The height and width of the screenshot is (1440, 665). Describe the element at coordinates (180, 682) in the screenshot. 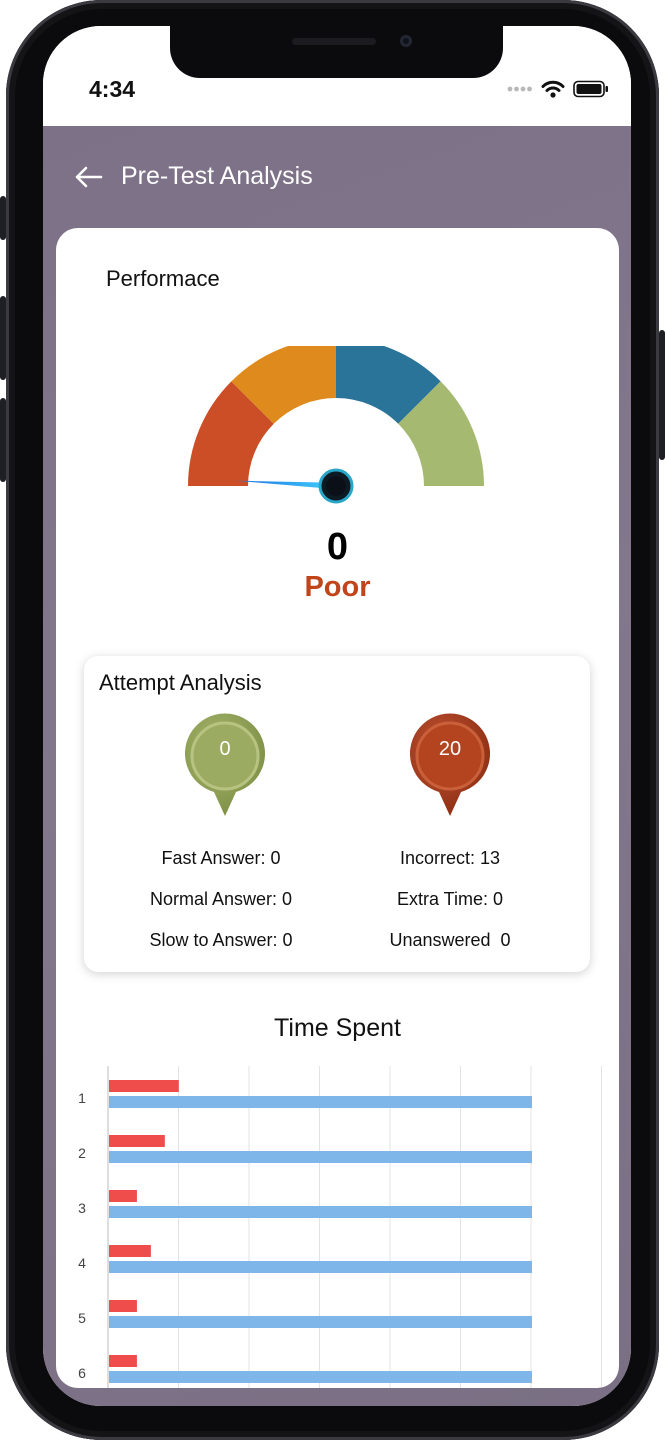

I see `attempt-analysis-title: Attempt Analysis` at that location.